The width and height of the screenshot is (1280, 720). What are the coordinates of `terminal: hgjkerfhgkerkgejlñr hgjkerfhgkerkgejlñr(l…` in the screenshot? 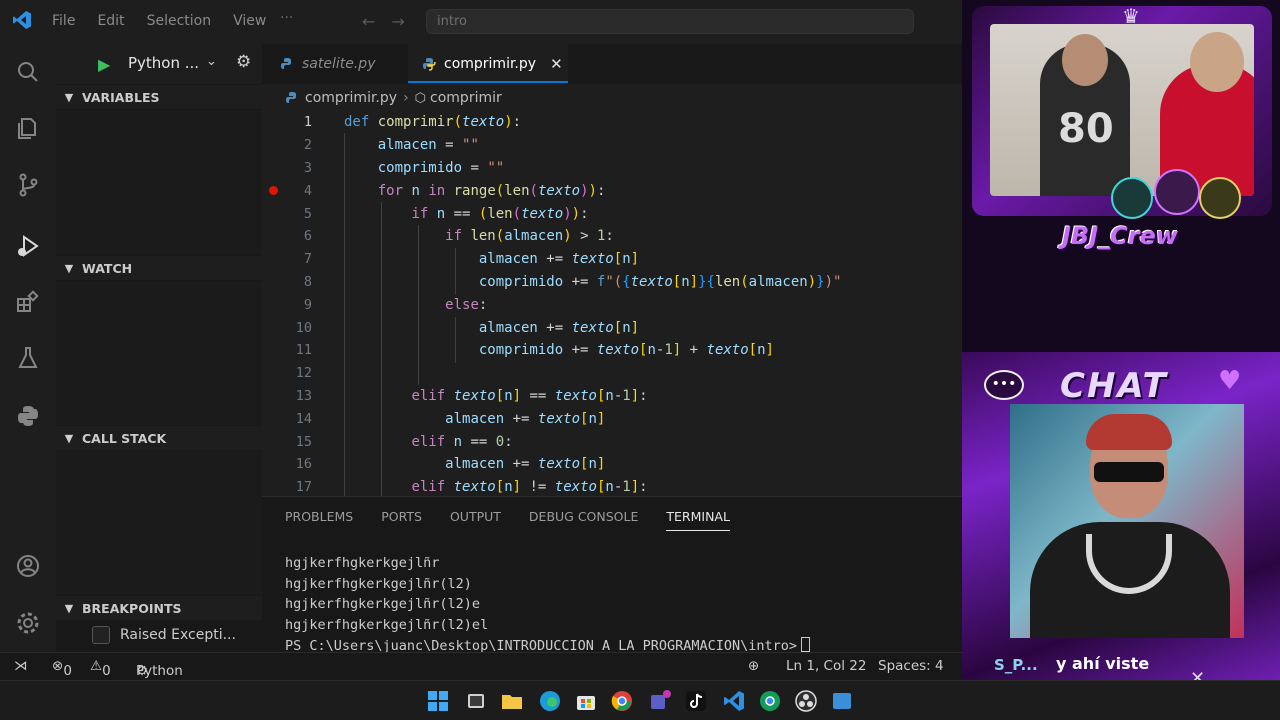 It's located at (548, 605).